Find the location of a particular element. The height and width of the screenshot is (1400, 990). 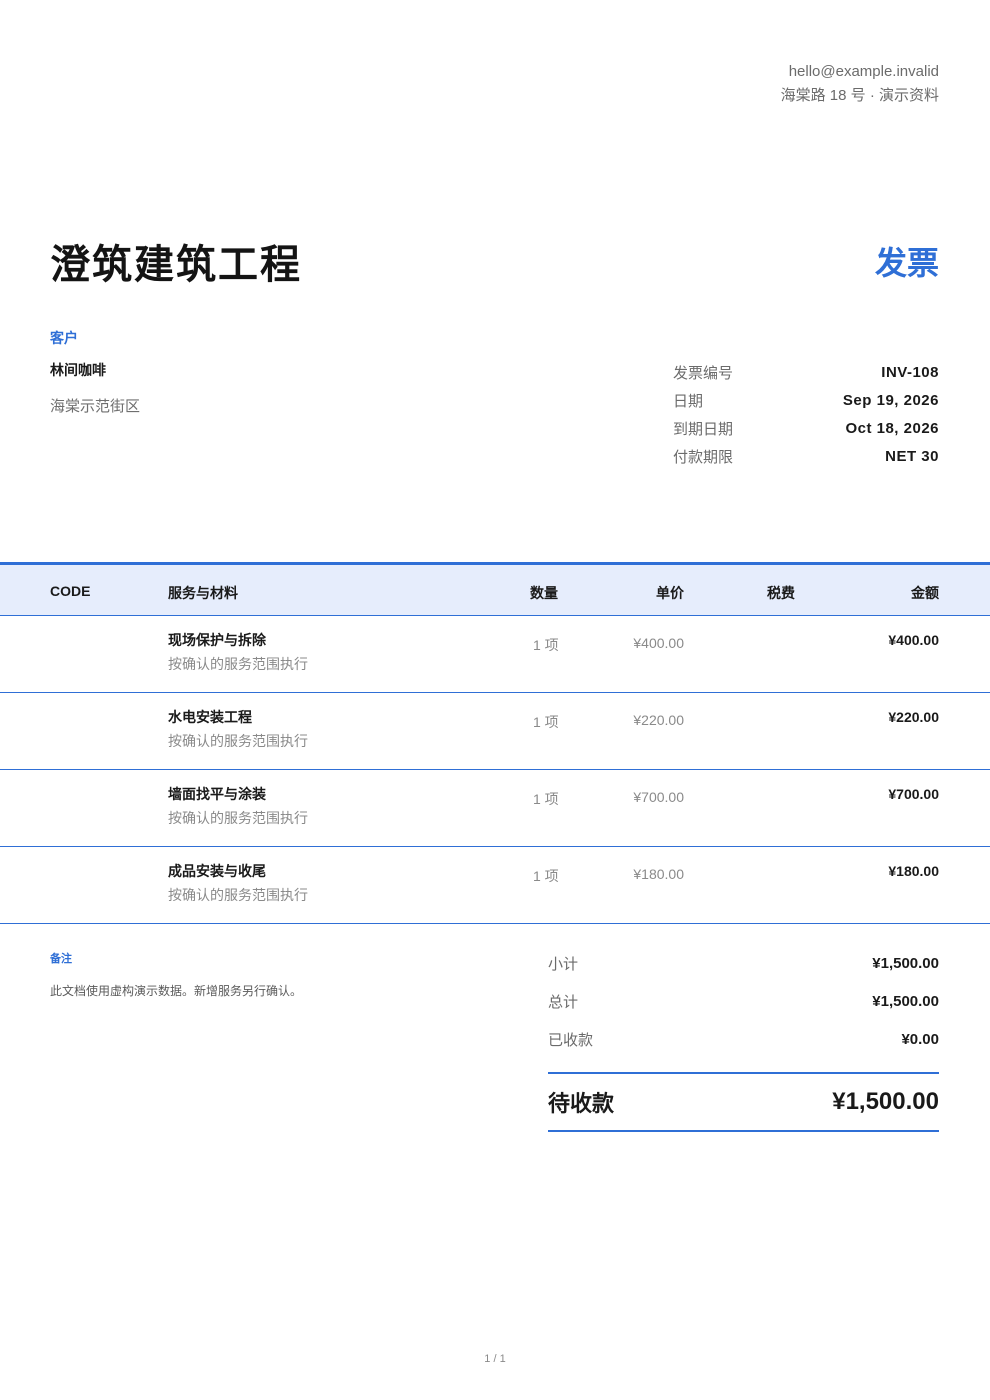

item-title: 墙面找平与涂装 is located at coordinates (217, 794).